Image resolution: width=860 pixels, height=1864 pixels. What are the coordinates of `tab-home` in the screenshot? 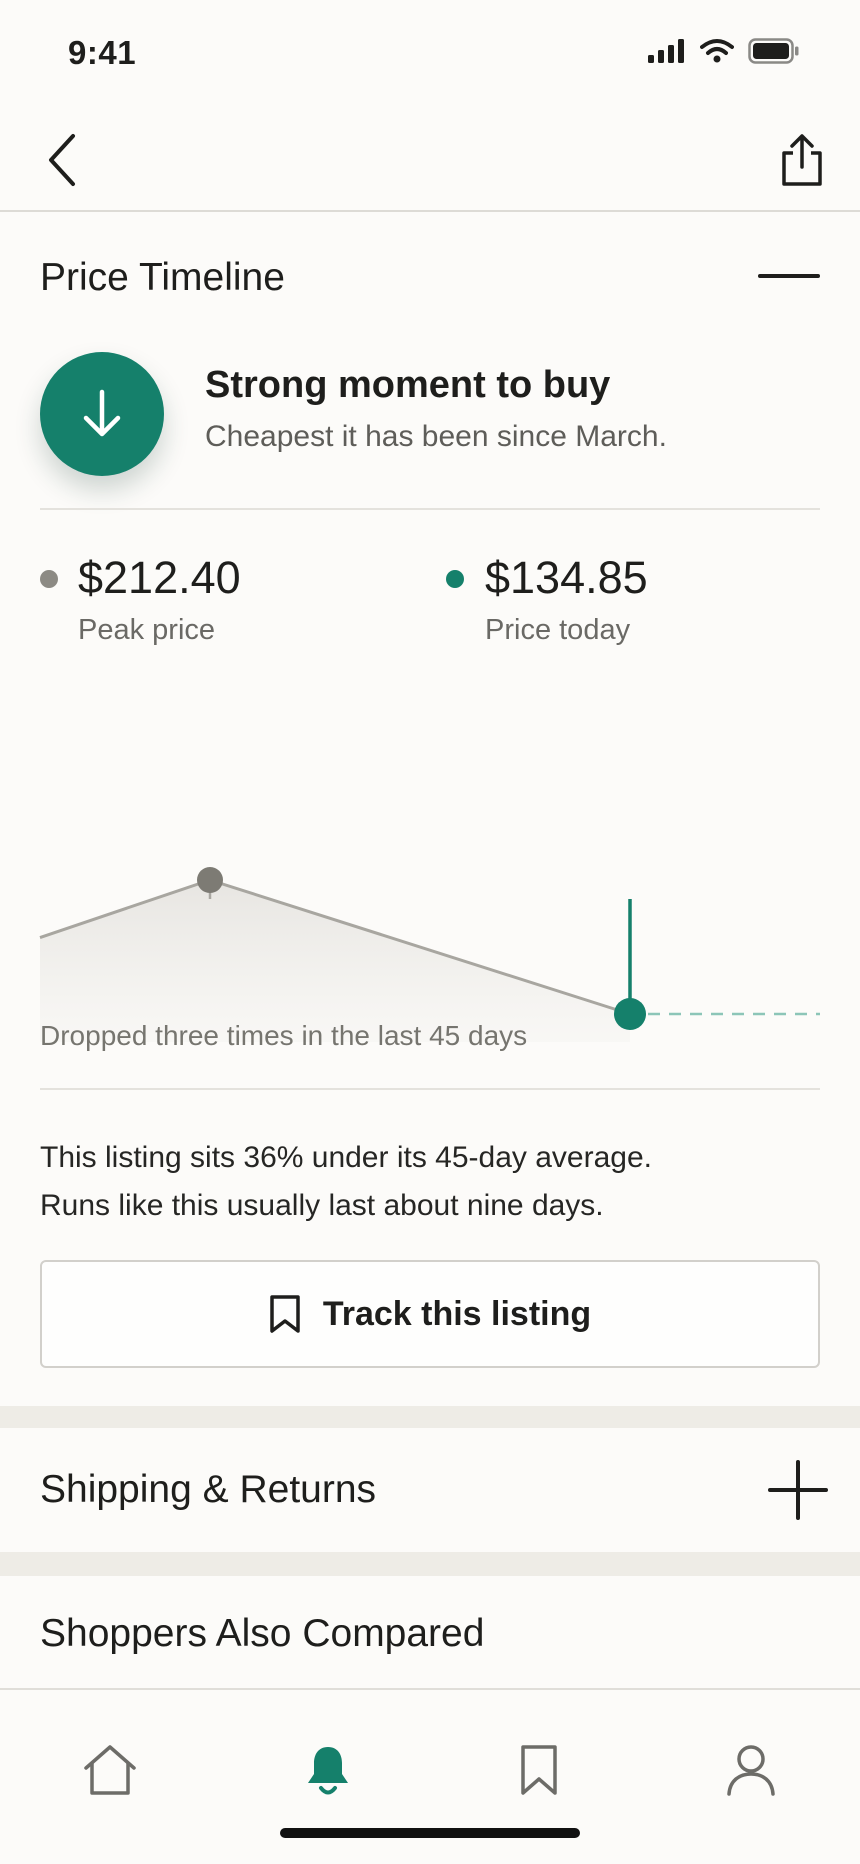 It's located at (110, 1770).